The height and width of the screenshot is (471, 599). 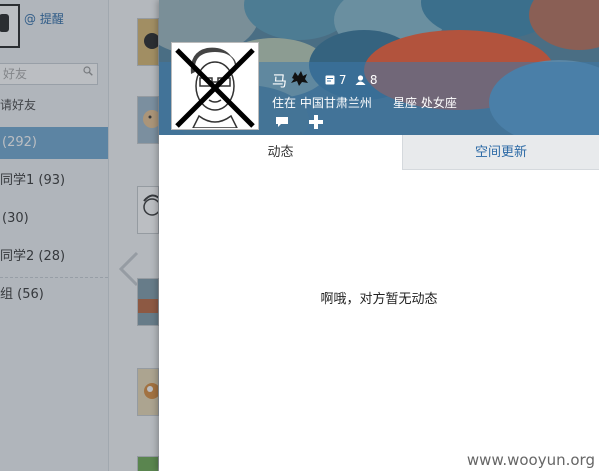 What do you see at coordinates (54, 181) in the screenshot?
I see `group-item: 同学1 (93)` at bounding box center [54, 181].